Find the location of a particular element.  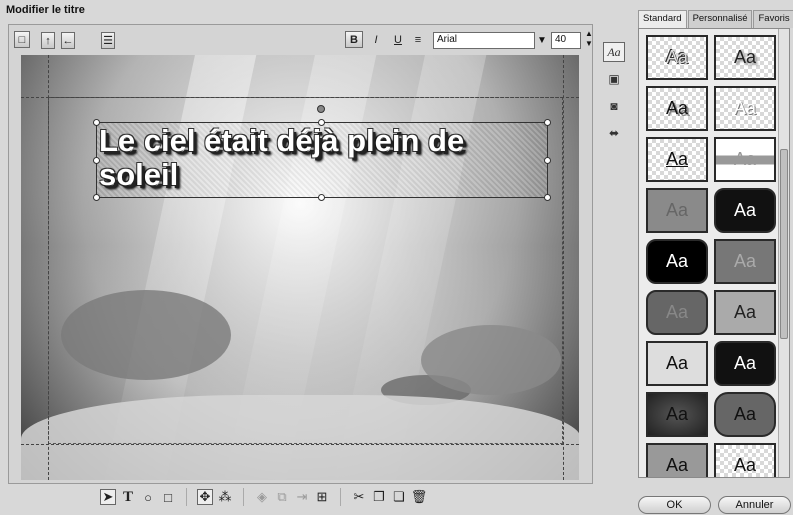

align-button: ≡ is located at coordinates (418, 39).